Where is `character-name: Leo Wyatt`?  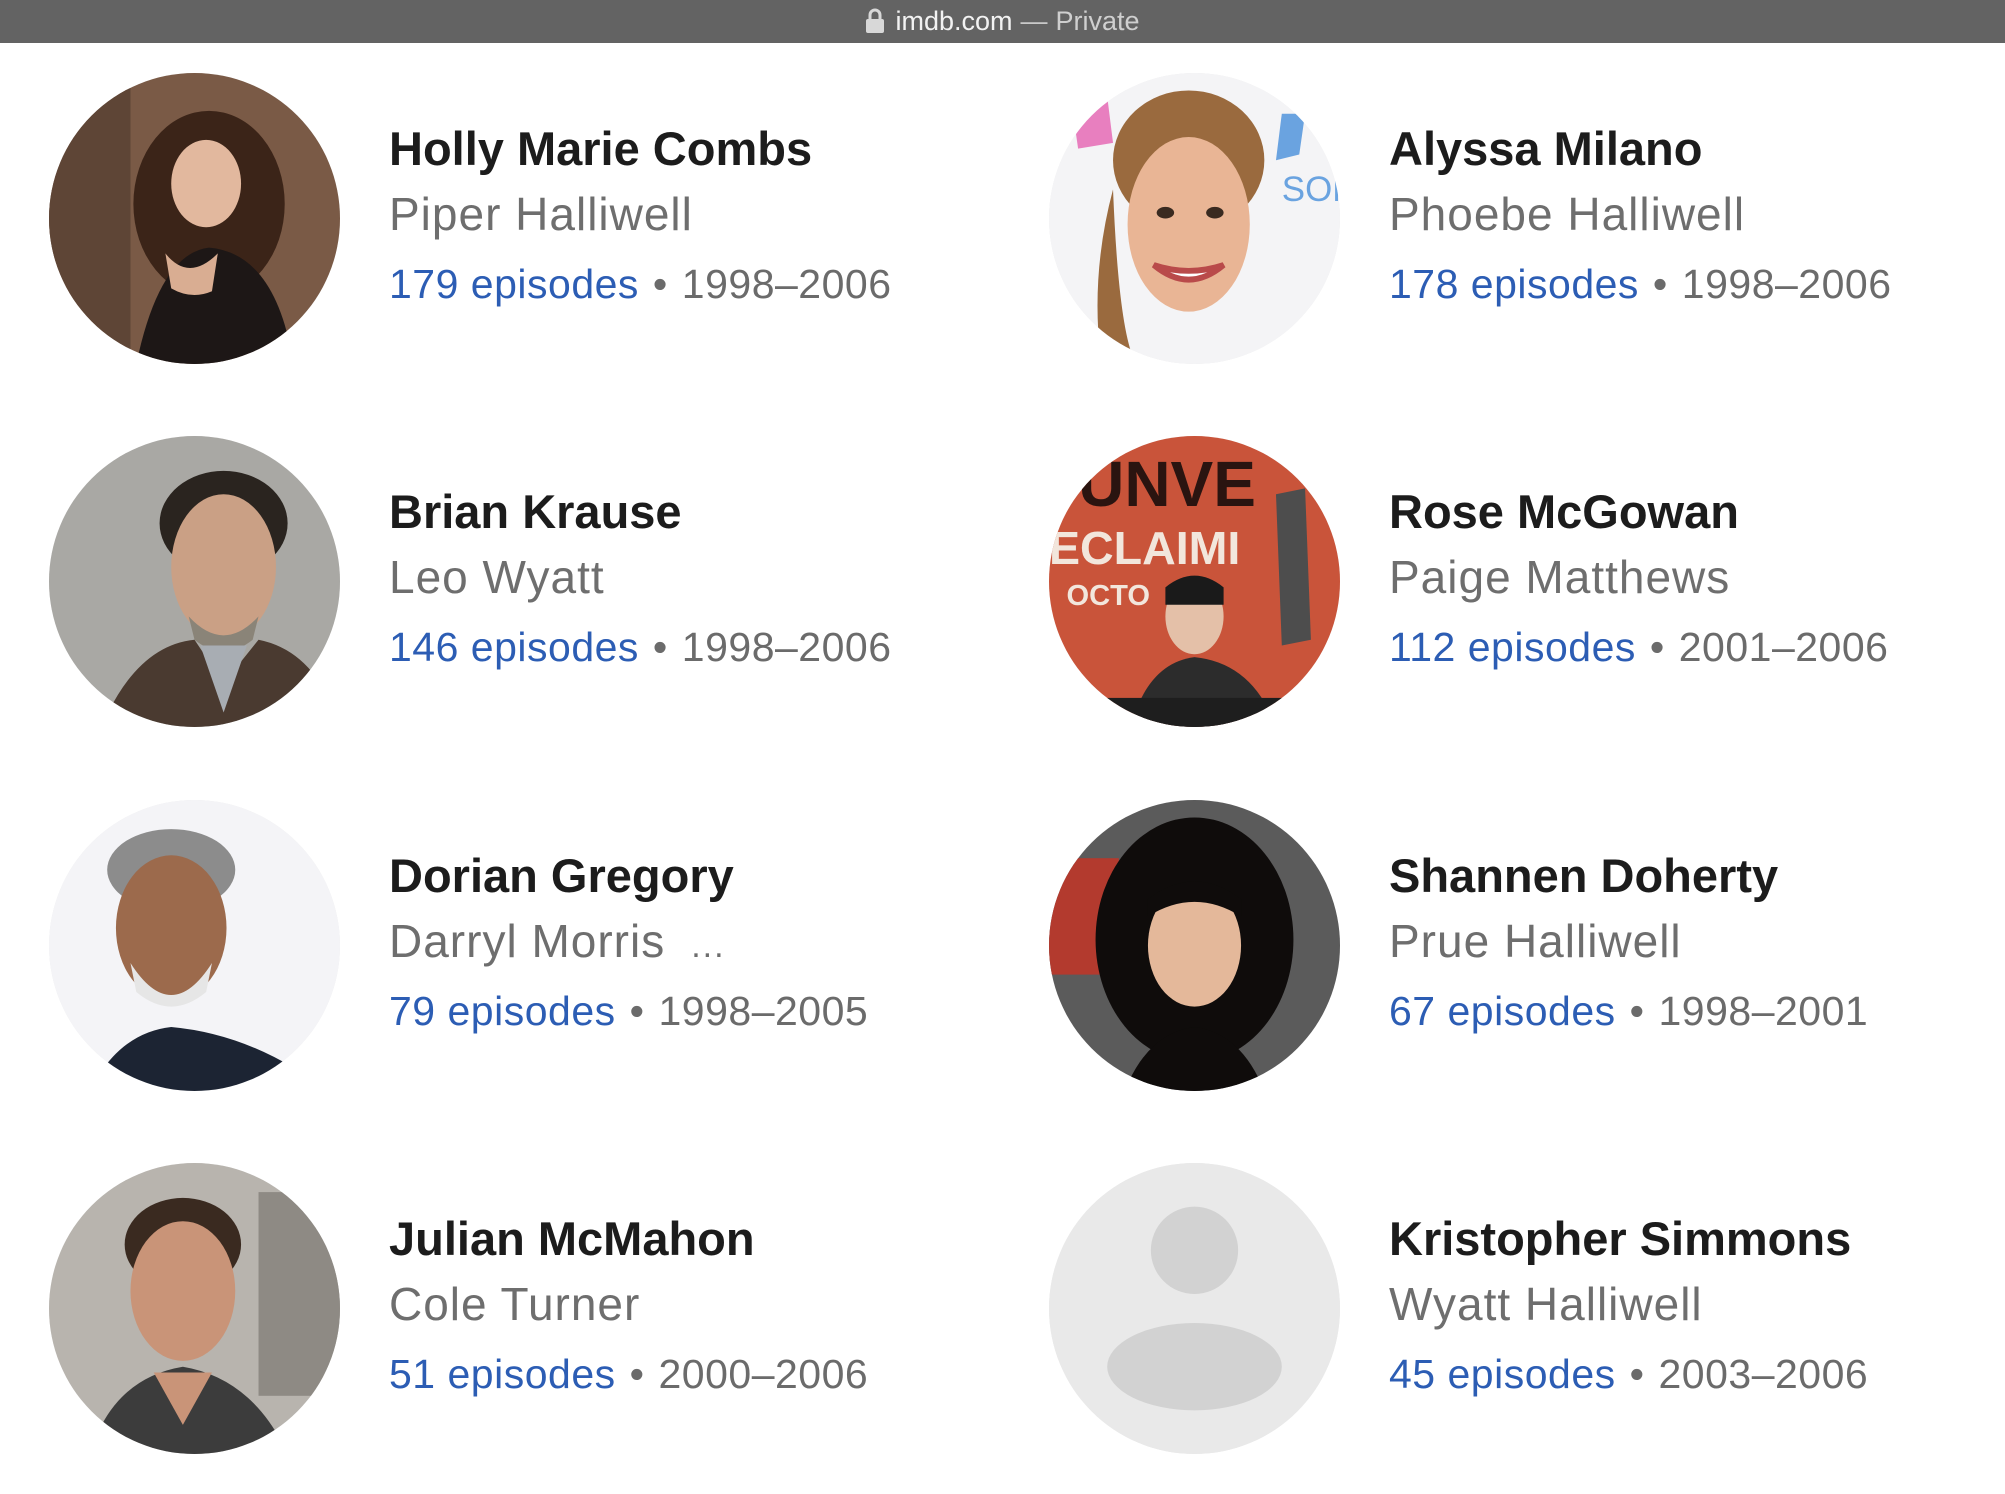
character-name: Leo Wyatt is located at coordinates (709, 577).